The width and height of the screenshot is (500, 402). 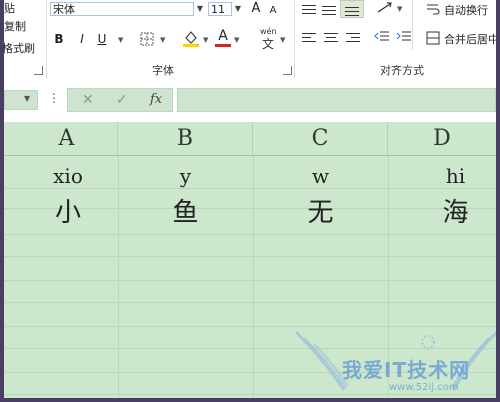 What do you see at coordinates (82, 39) in the screenshot?
I see `italic-button: I` at bounding box center [82, 39].